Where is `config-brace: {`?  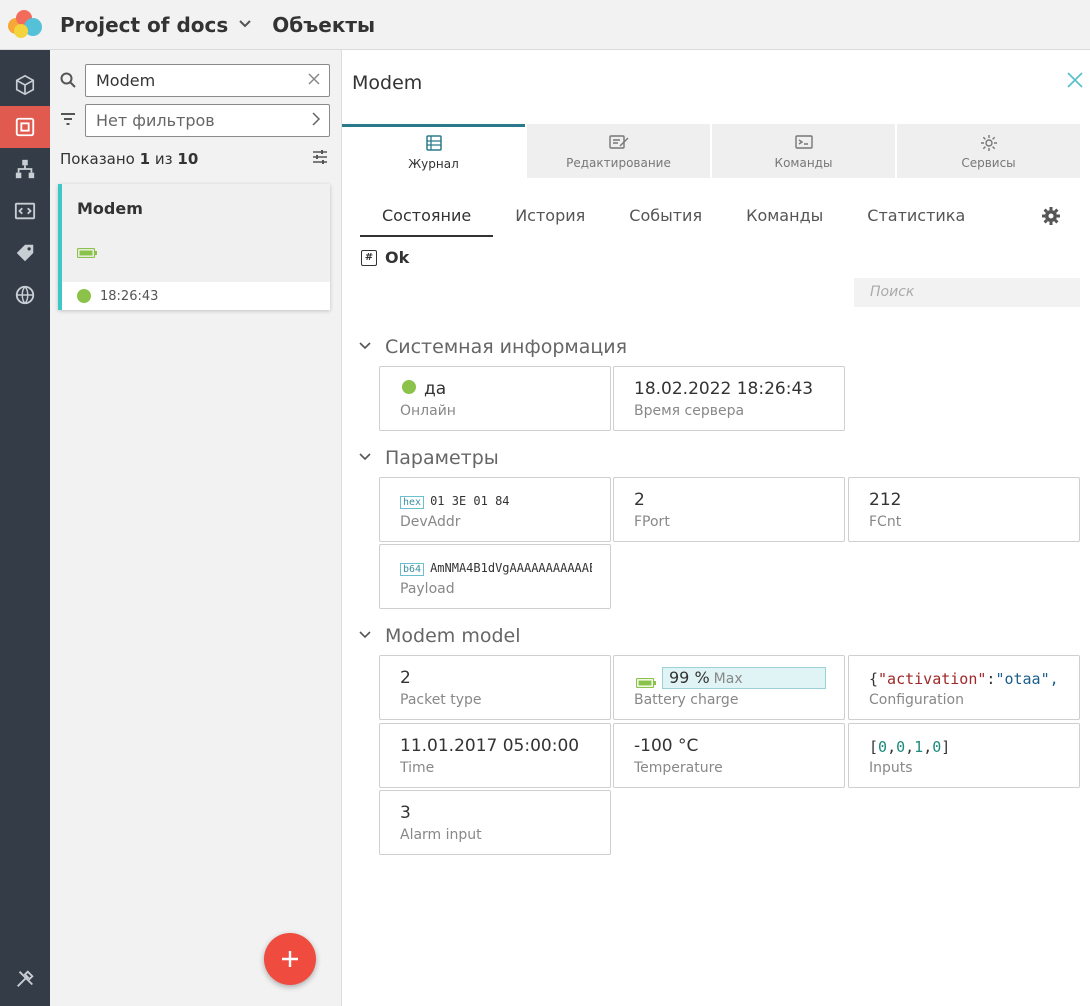
config-brace: { is located at coordinates (874, 679).